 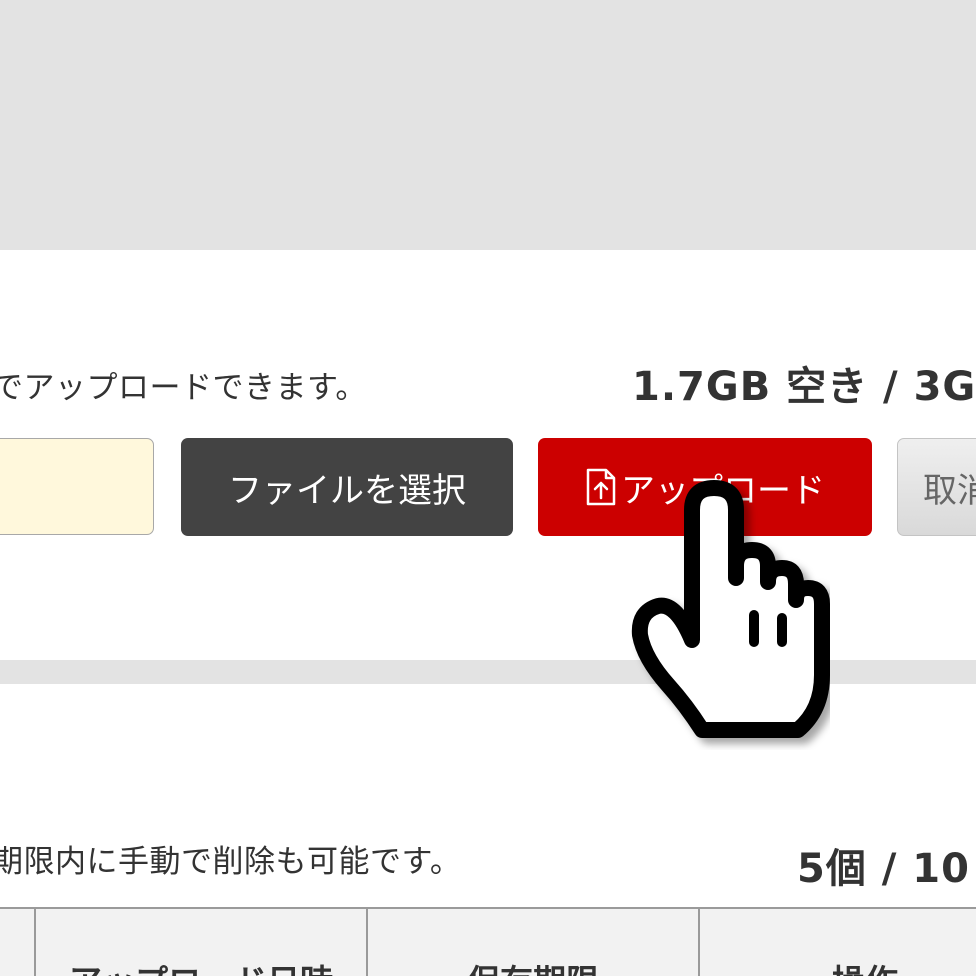 I want to click on storage-usage: 1.7GB 空き / 3G, so click(x=804, y=387).